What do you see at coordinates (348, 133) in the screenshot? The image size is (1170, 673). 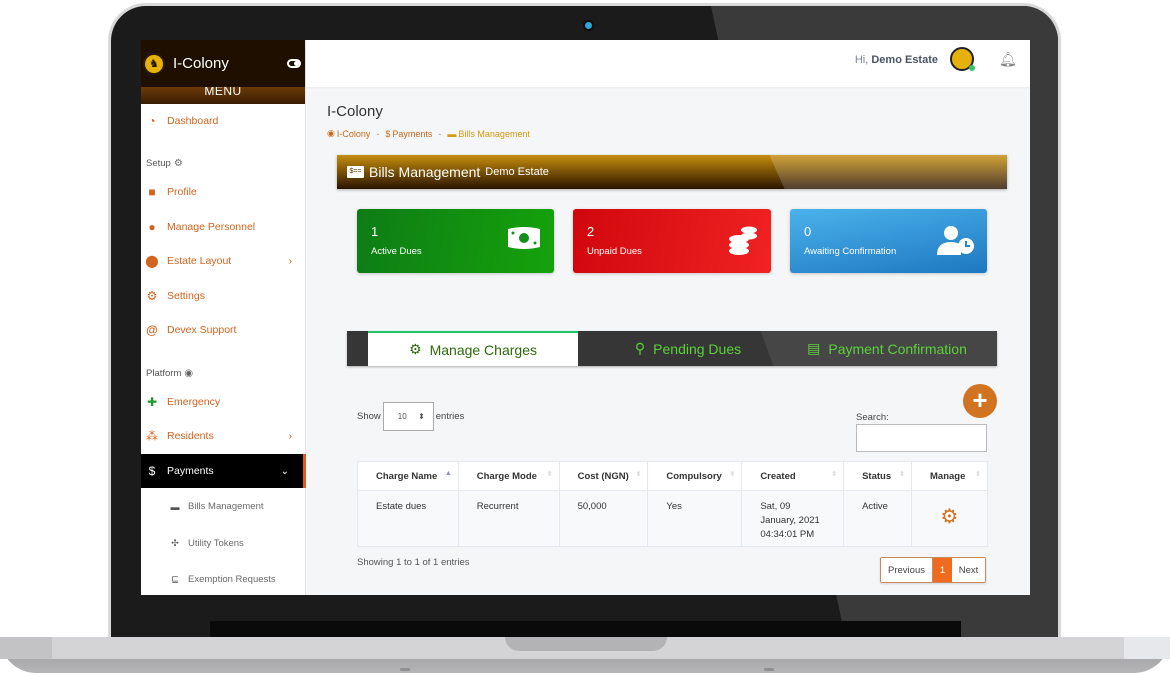 I see `breadcrumb-item: ◉ I-Colony` at bounding box center [348, 133].